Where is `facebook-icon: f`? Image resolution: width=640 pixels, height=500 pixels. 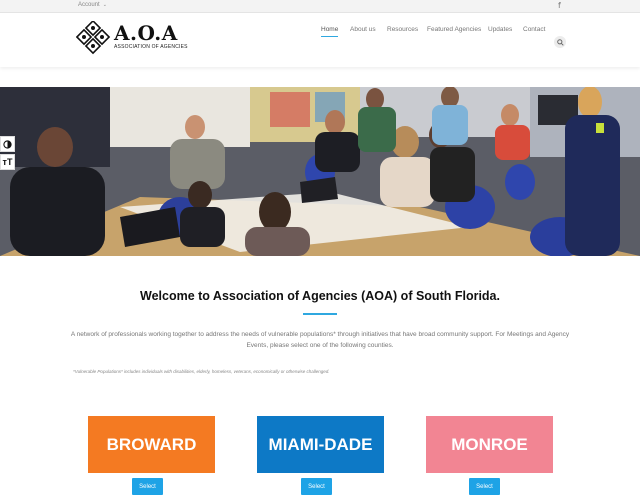 facebook-icon: f is located at coordinates (559, 5).